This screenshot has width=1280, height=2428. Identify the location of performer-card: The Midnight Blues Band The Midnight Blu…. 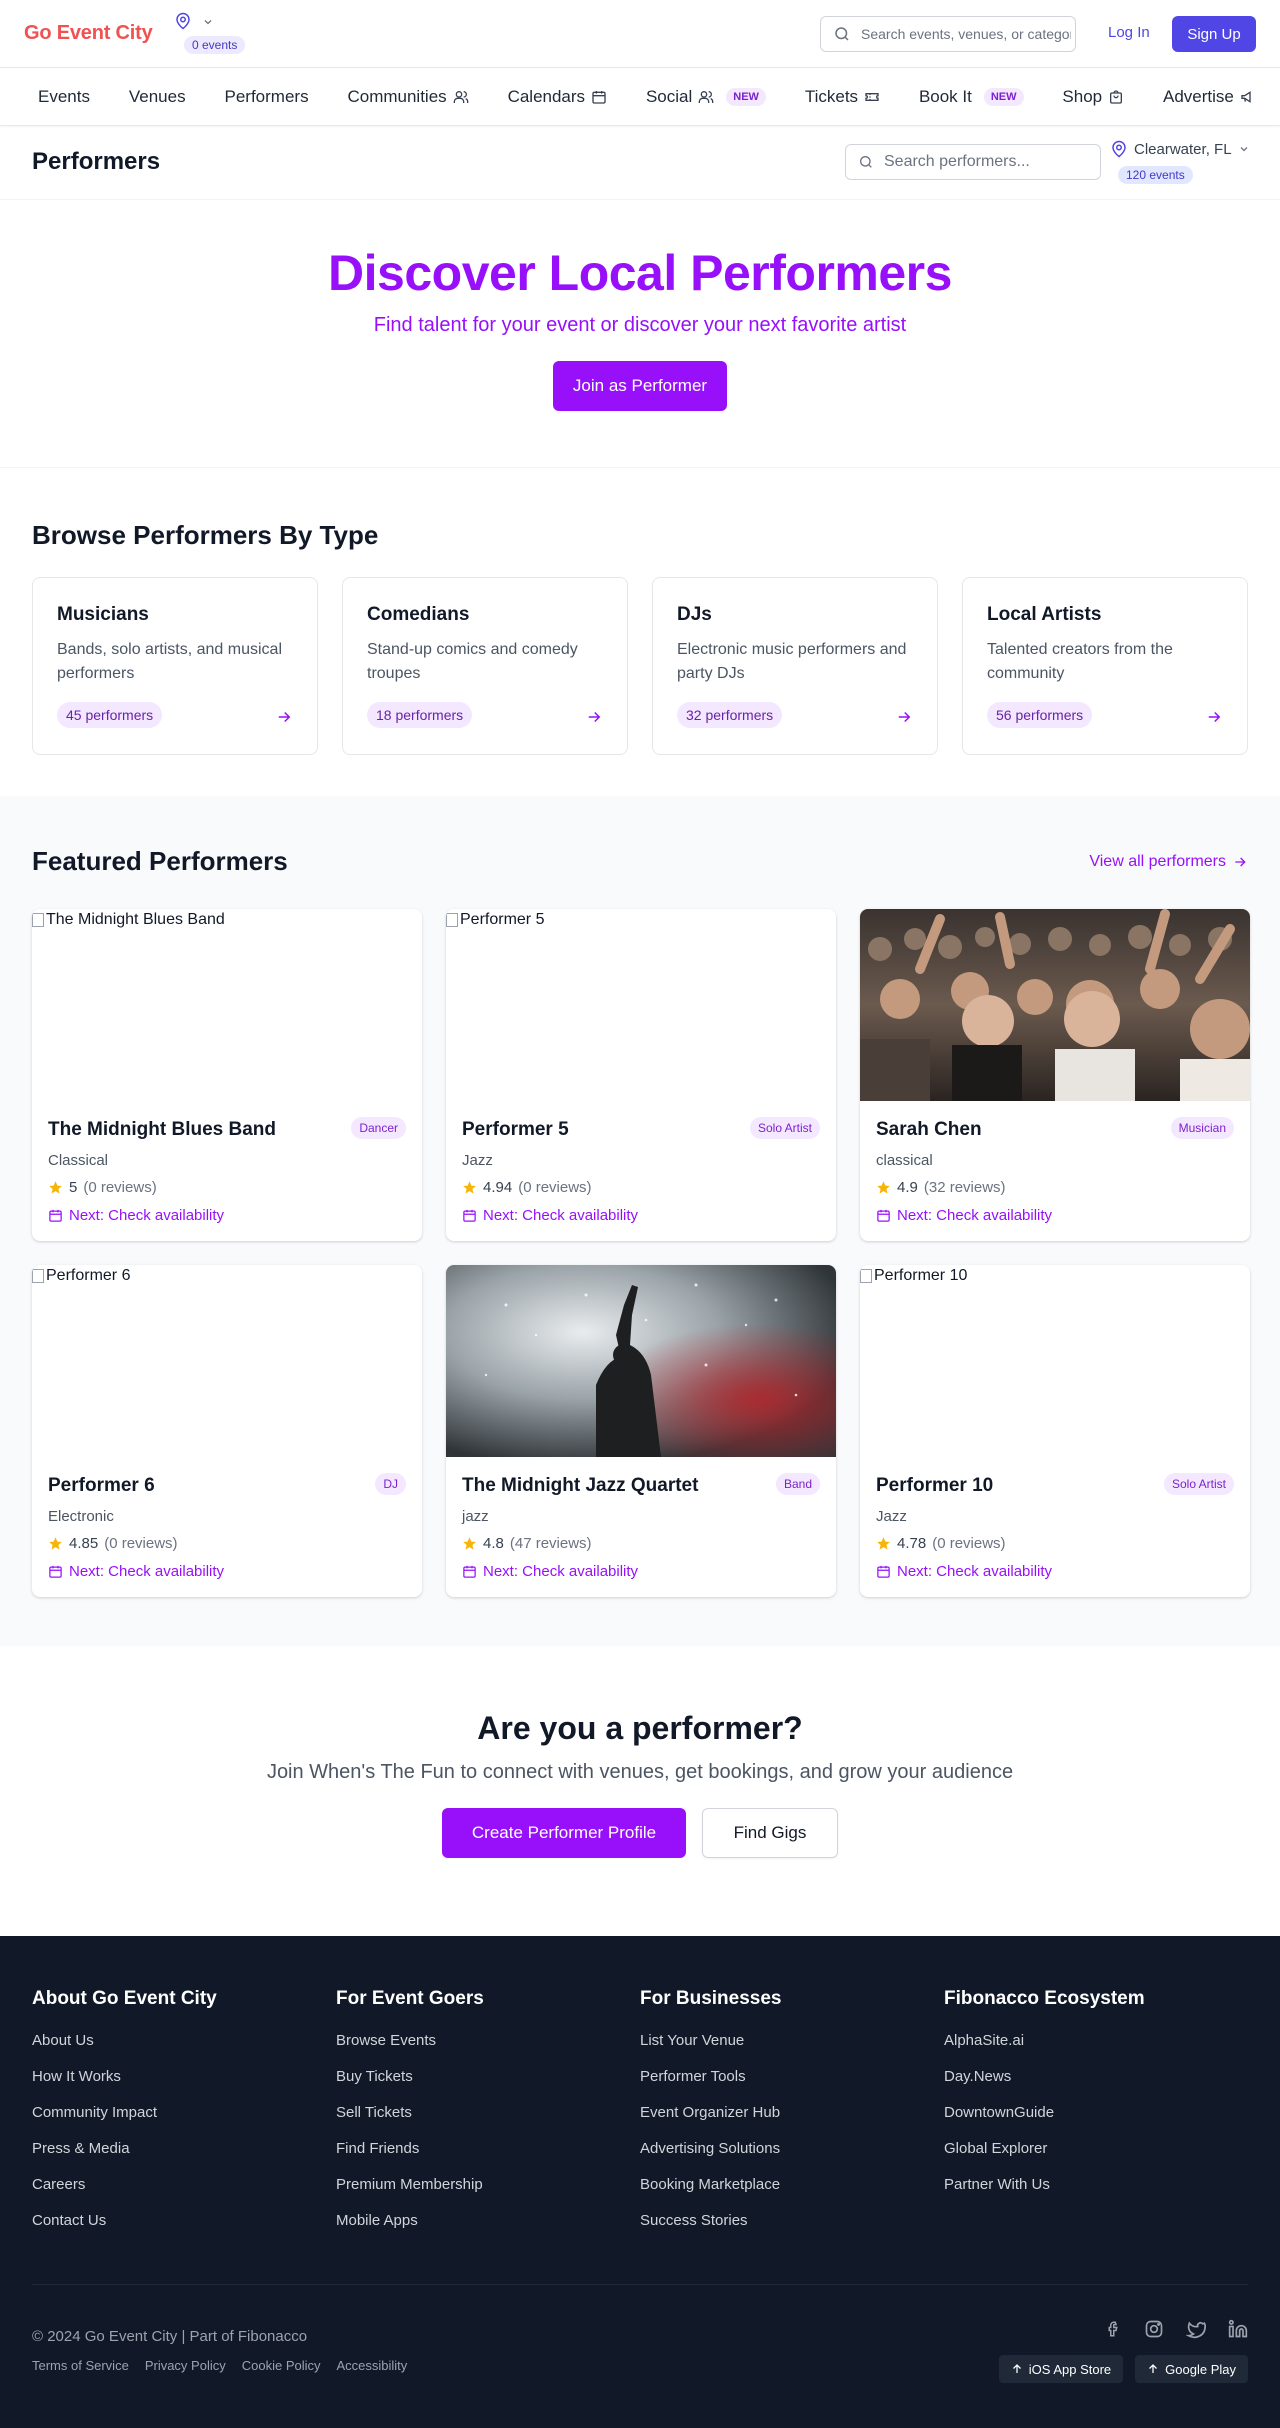
(227, 1075).